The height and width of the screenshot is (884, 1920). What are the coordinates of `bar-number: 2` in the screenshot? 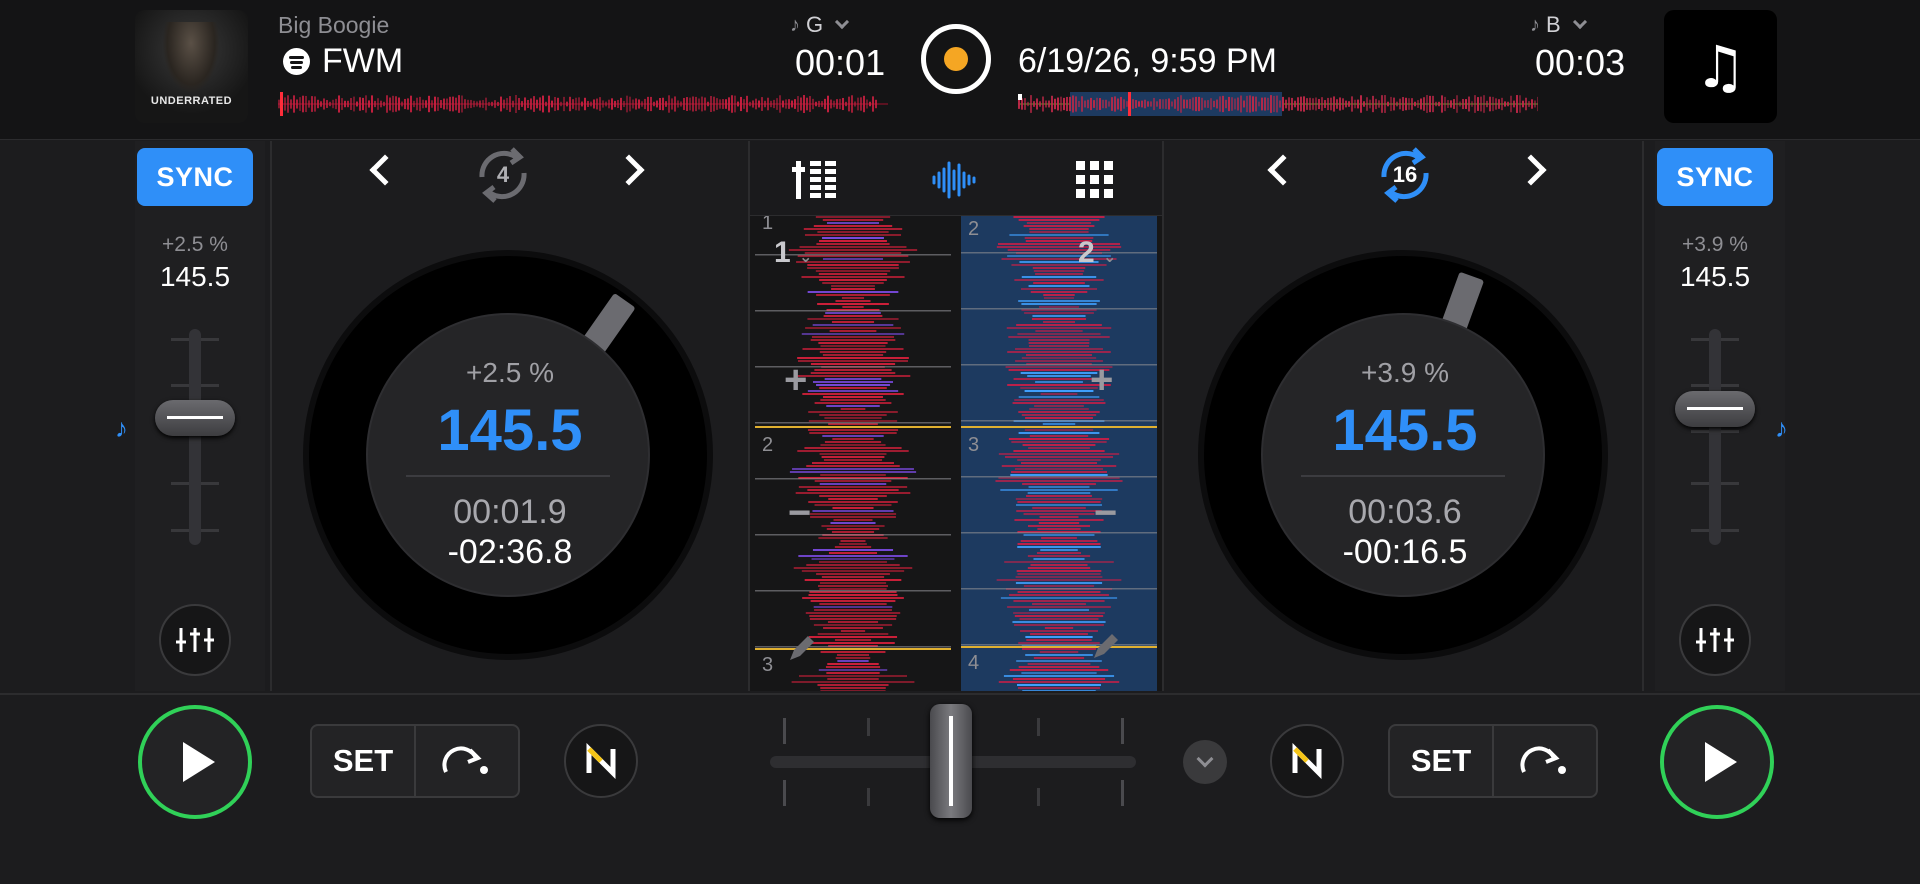 It's located at (768, 445).